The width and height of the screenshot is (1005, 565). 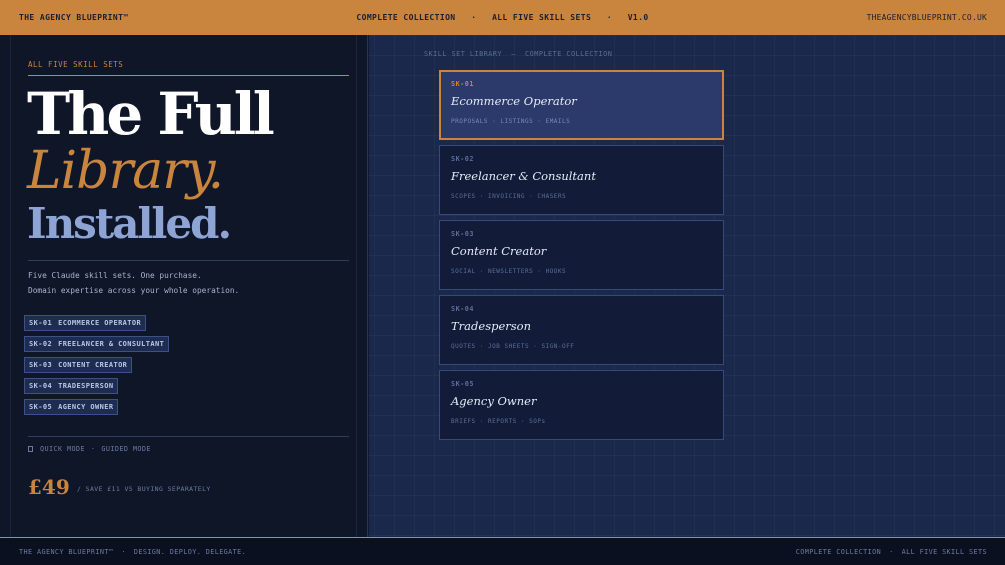 What do you see at coordinates (513, 346) in the screenshot?
I see `card-tags: QUOTES · JOB SHEETS · SIGN-OFF` at bounding box center [513, 346].